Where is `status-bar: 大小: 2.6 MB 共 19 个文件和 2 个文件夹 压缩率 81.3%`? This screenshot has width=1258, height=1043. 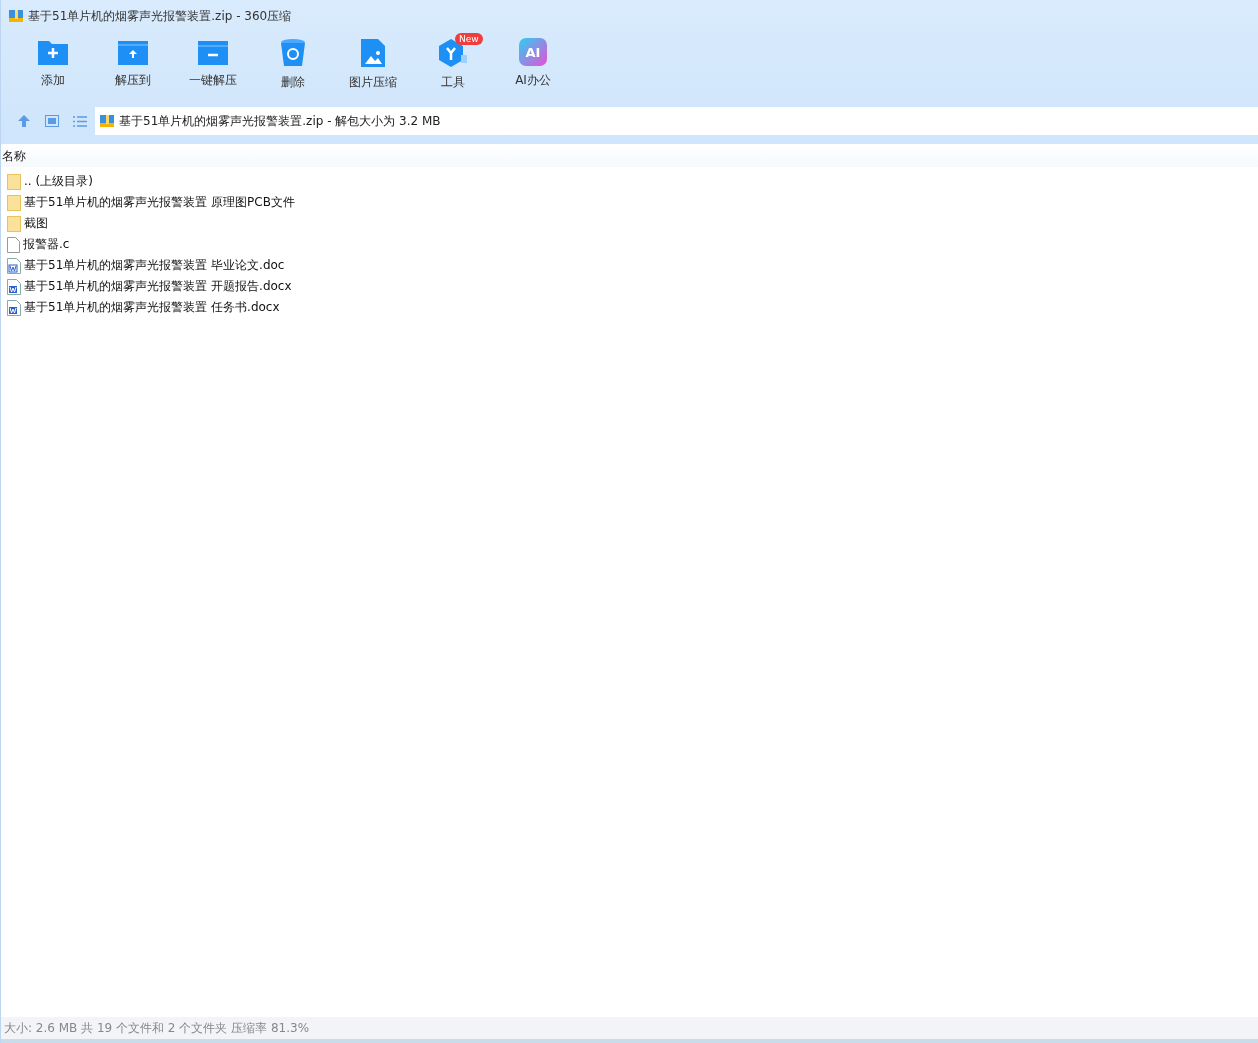
status-bar: 大小: 2.6 MB 共 19 个文件和 2 个文件夹 压缩率 81.3% is located at coordinates (629, 1028).